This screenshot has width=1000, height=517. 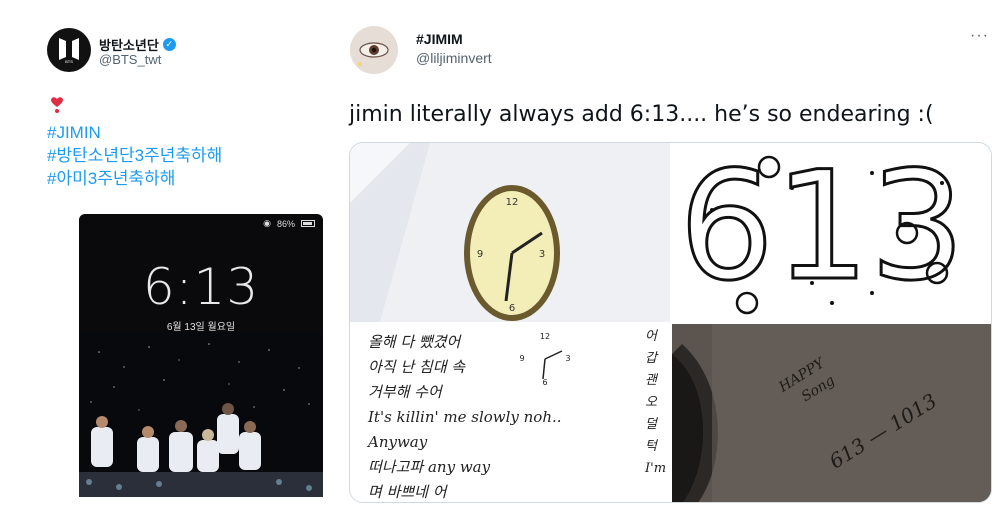 I want to click on heart-exclamation-icon, so click(x=57, y=105).